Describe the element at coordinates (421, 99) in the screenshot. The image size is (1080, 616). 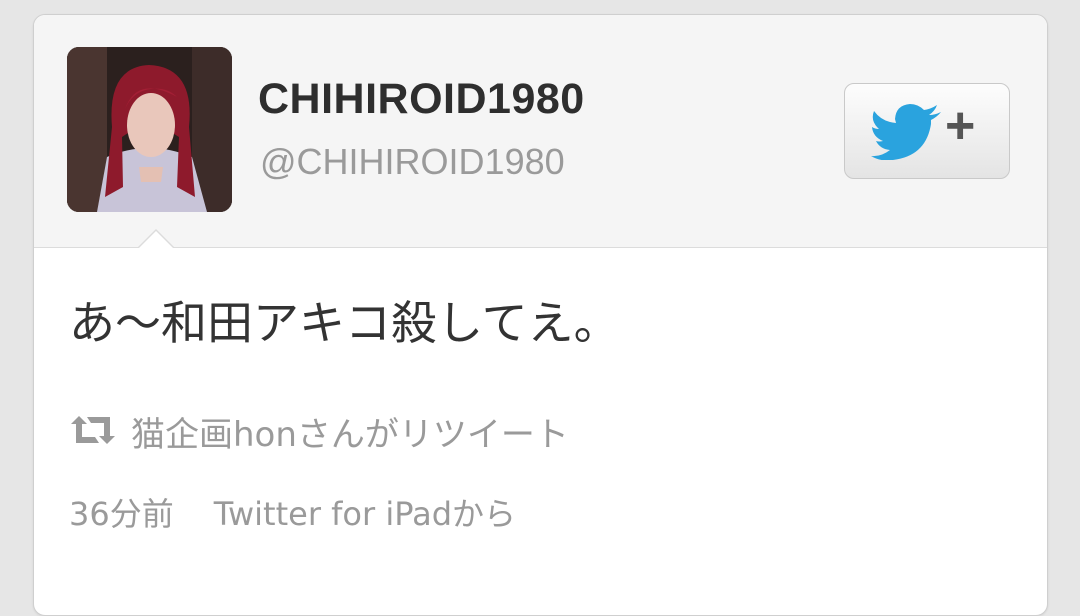
I see `display-name: CHIHIROID1980` at that location.